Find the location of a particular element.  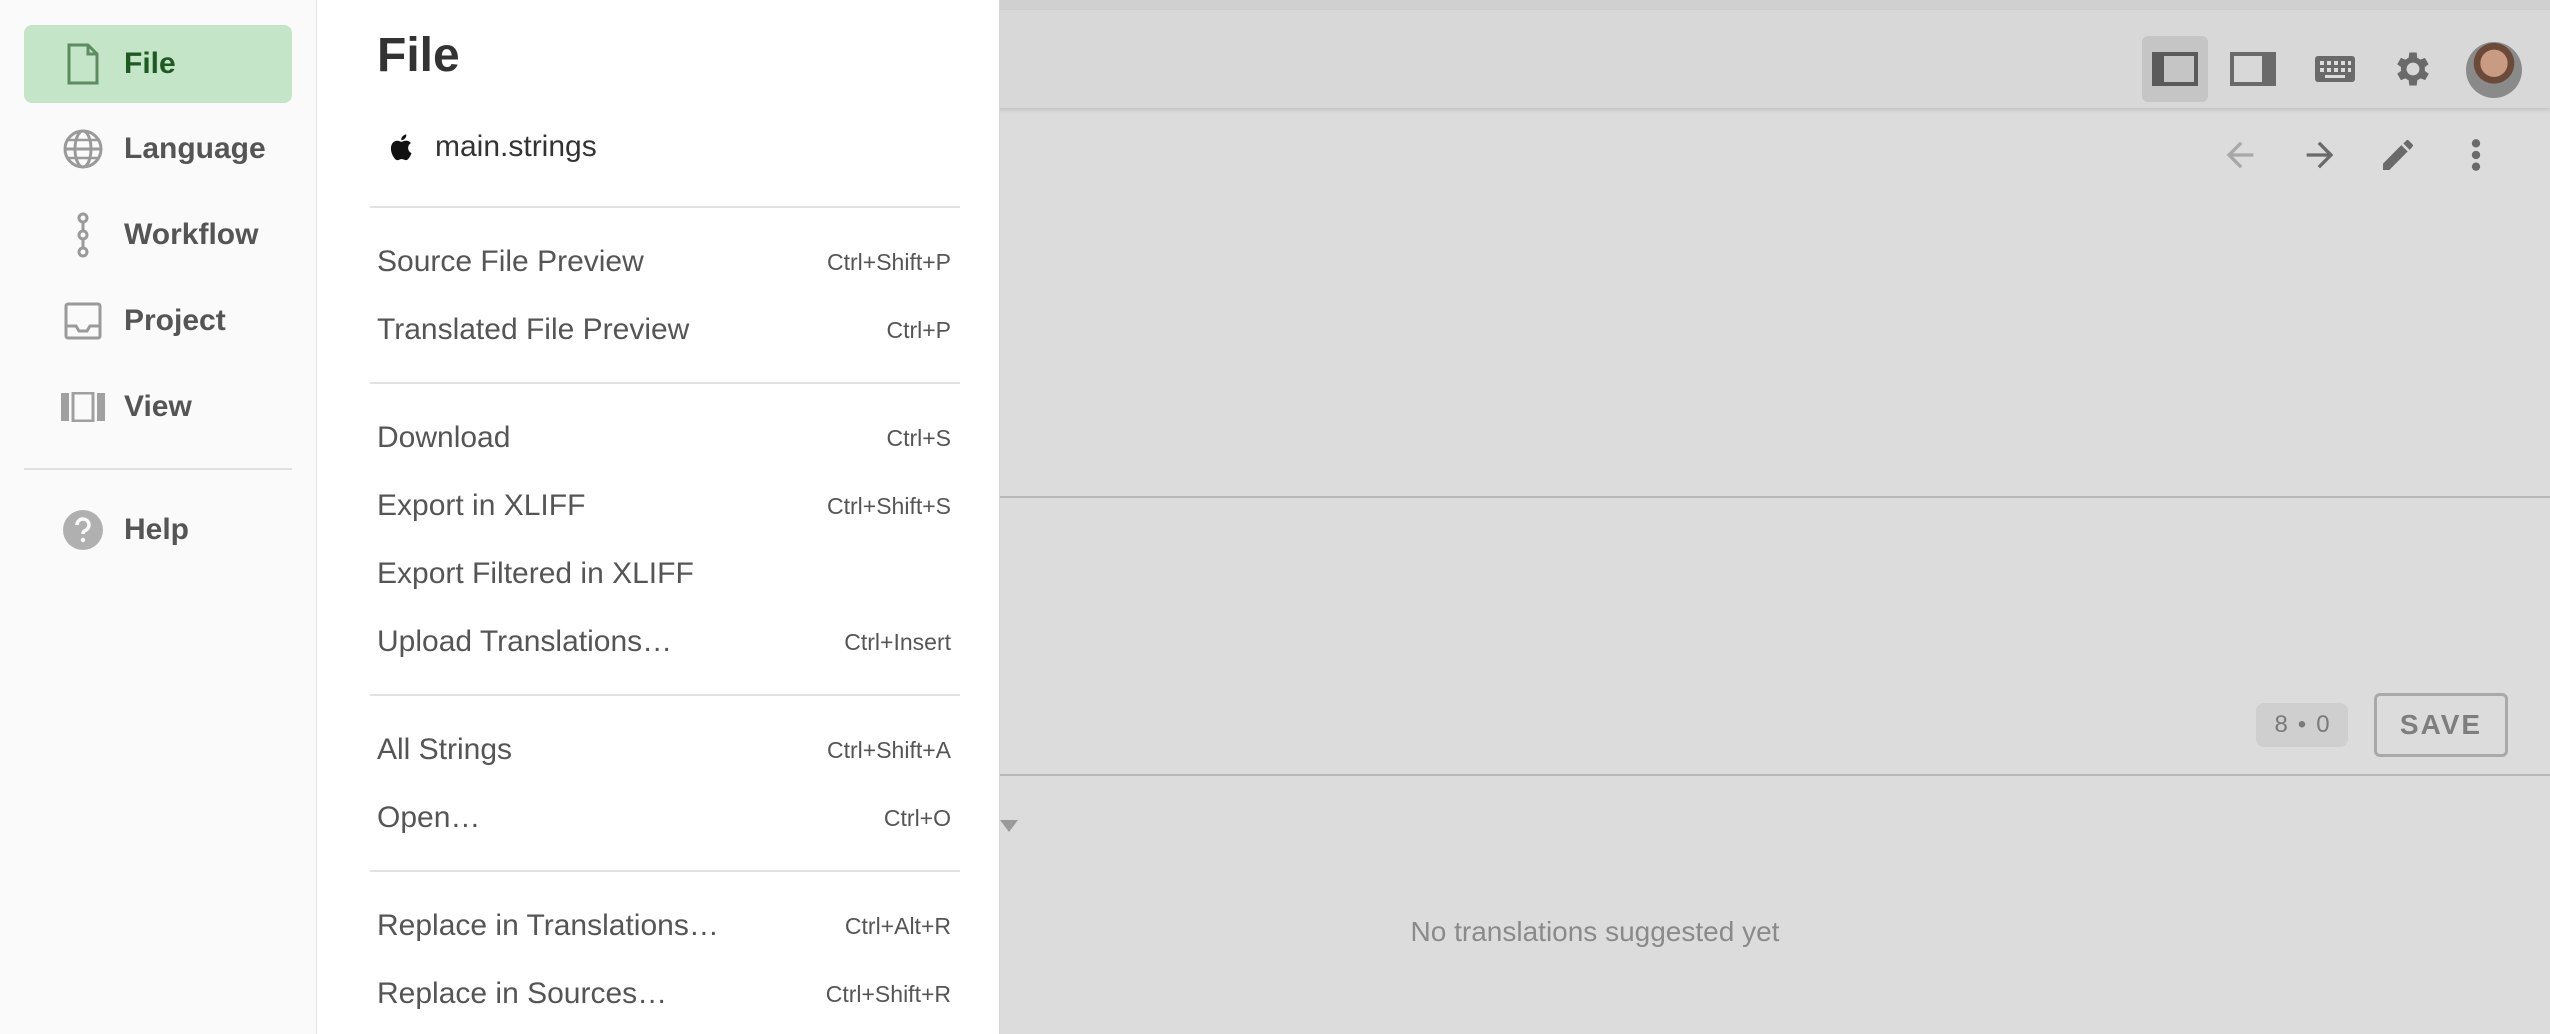

rail-item-label: File is located at coordinates (150, 63).